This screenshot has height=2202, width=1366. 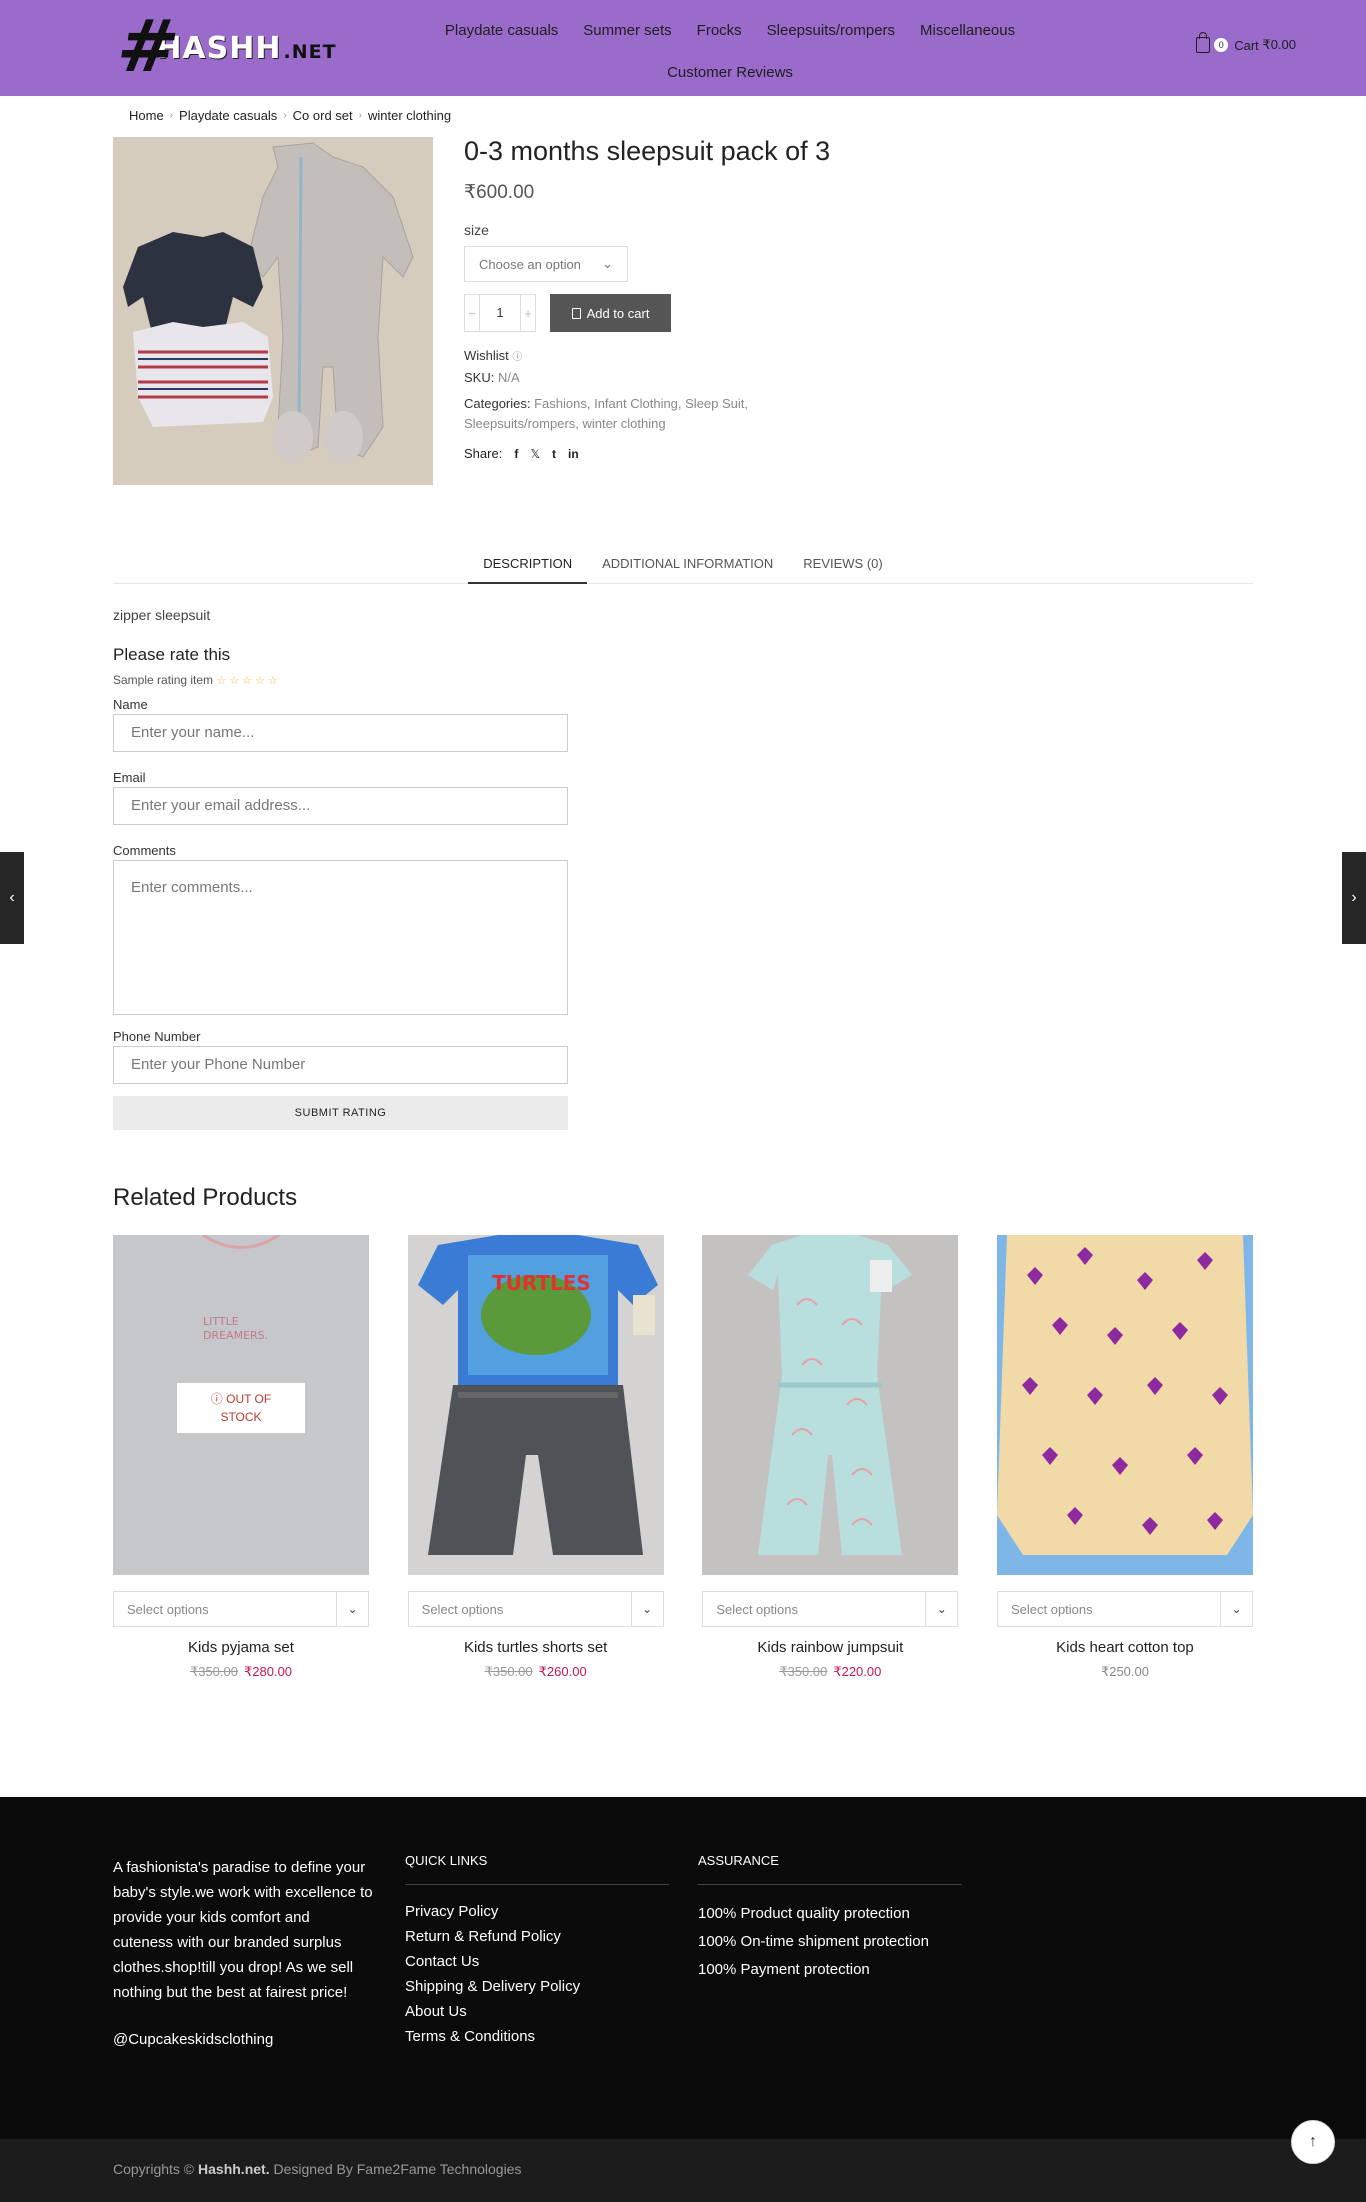 I want to click on categories-links: Fashions, Infant Clothing, Sleep Suit,, so click(x=641, y=403).